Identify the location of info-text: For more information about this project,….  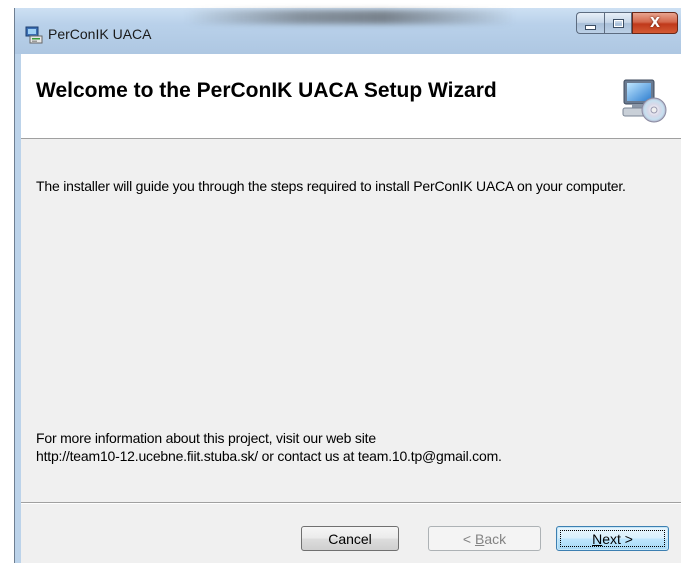
(356, 447).